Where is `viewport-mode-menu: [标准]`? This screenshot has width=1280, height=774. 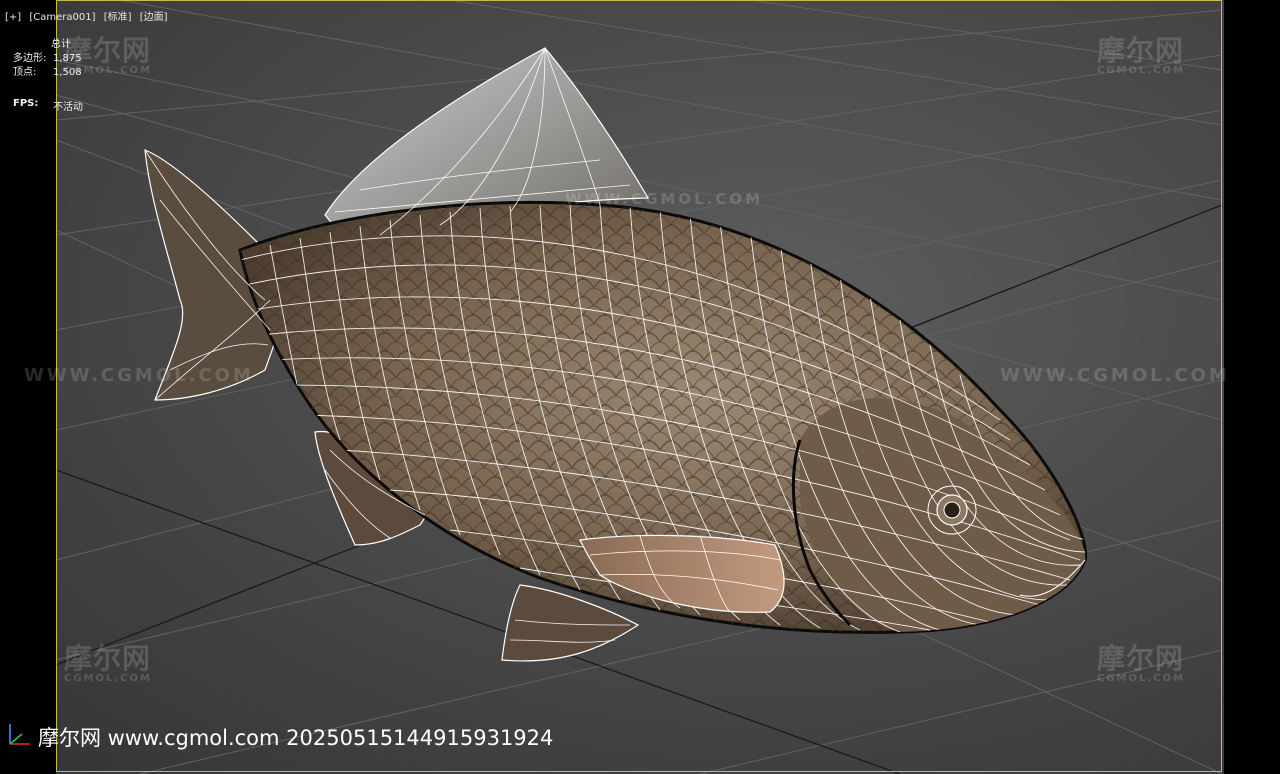
viewport-mode-menu: [标准] is located at coordinates (118, 17).